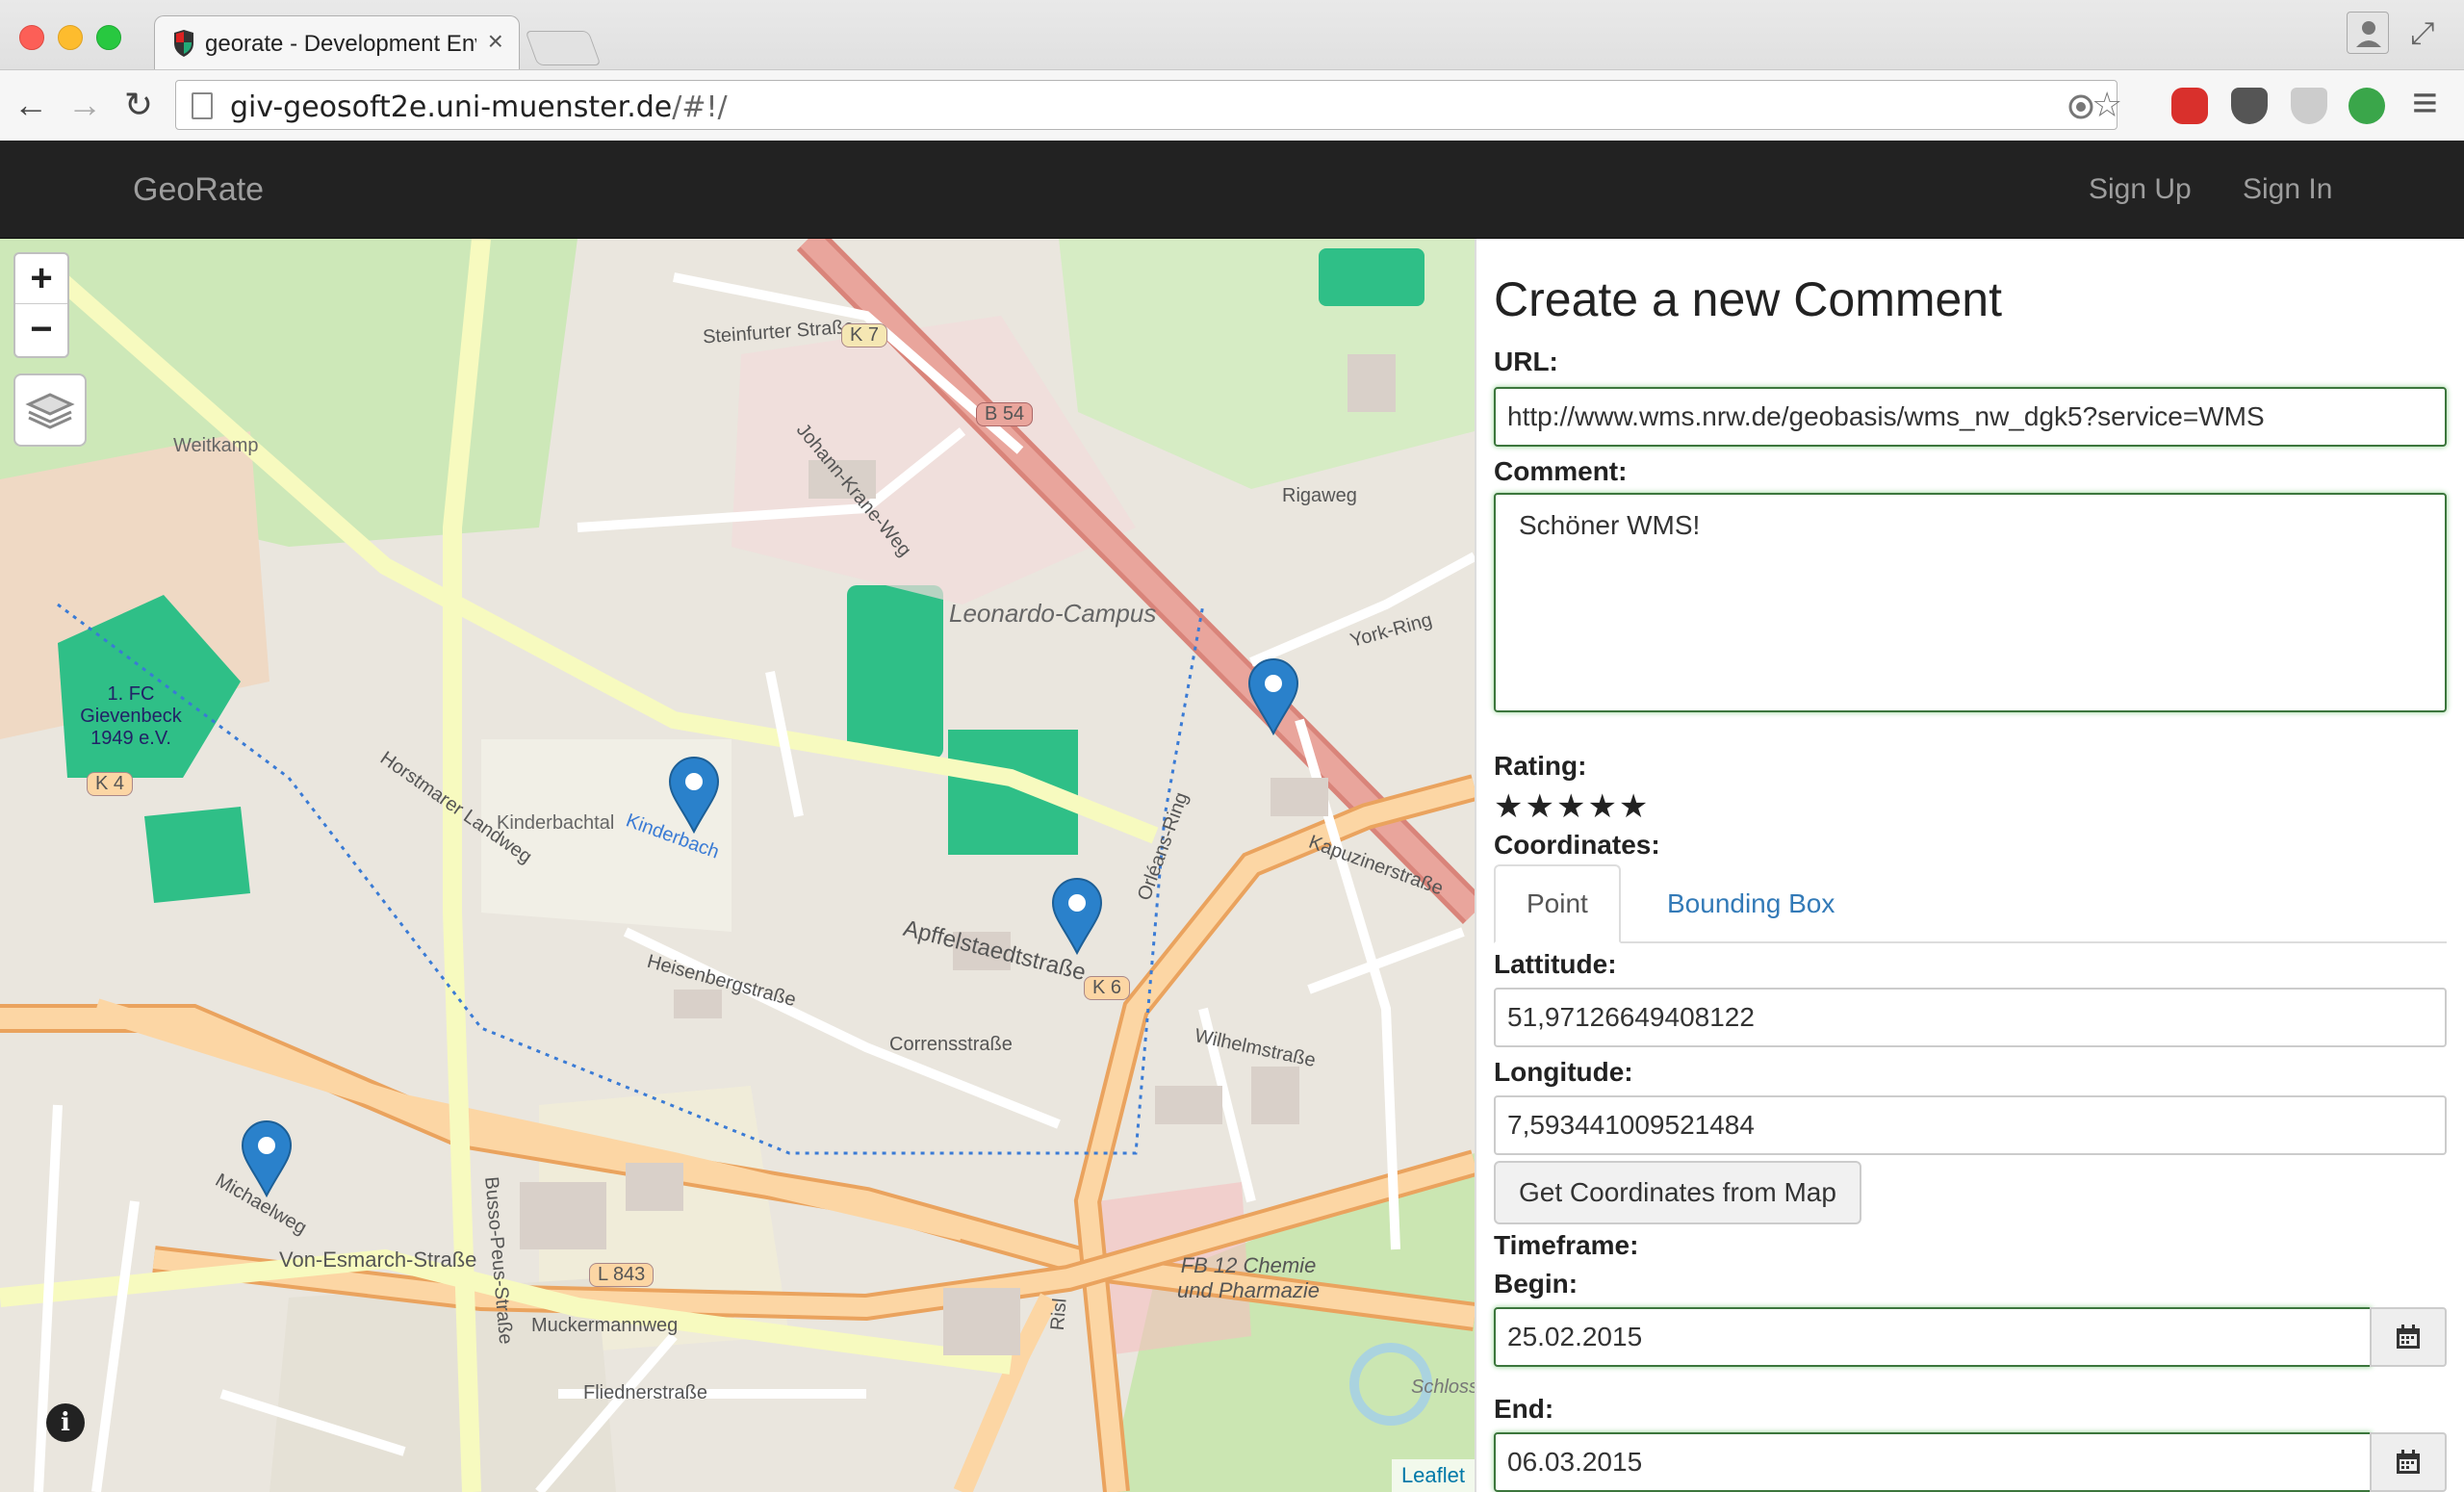 Image resolution: width=2464 pixels, height=1492 pixels. I want to click on url-path: /#!/, so click(700, 107).